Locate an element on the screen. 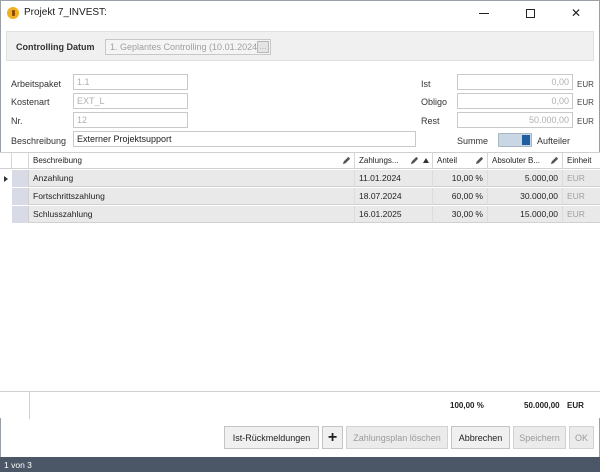 Image resolution: width=600 pixels, height=472 pixels. beschreibung-field: Externer Projektsupport is located at coordinates (244, 139).